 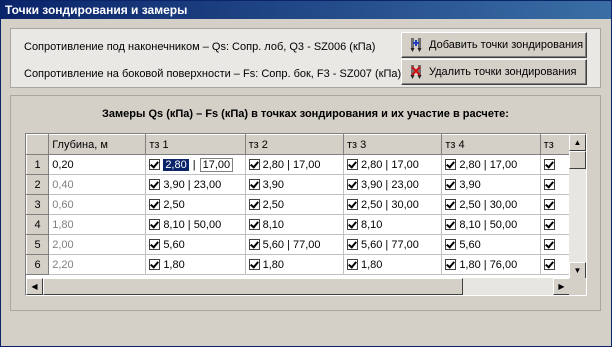 What do you see at coordinates (38, 264) in the screenshot?
I see `row-number: 6` at bounding box center [38, 264].